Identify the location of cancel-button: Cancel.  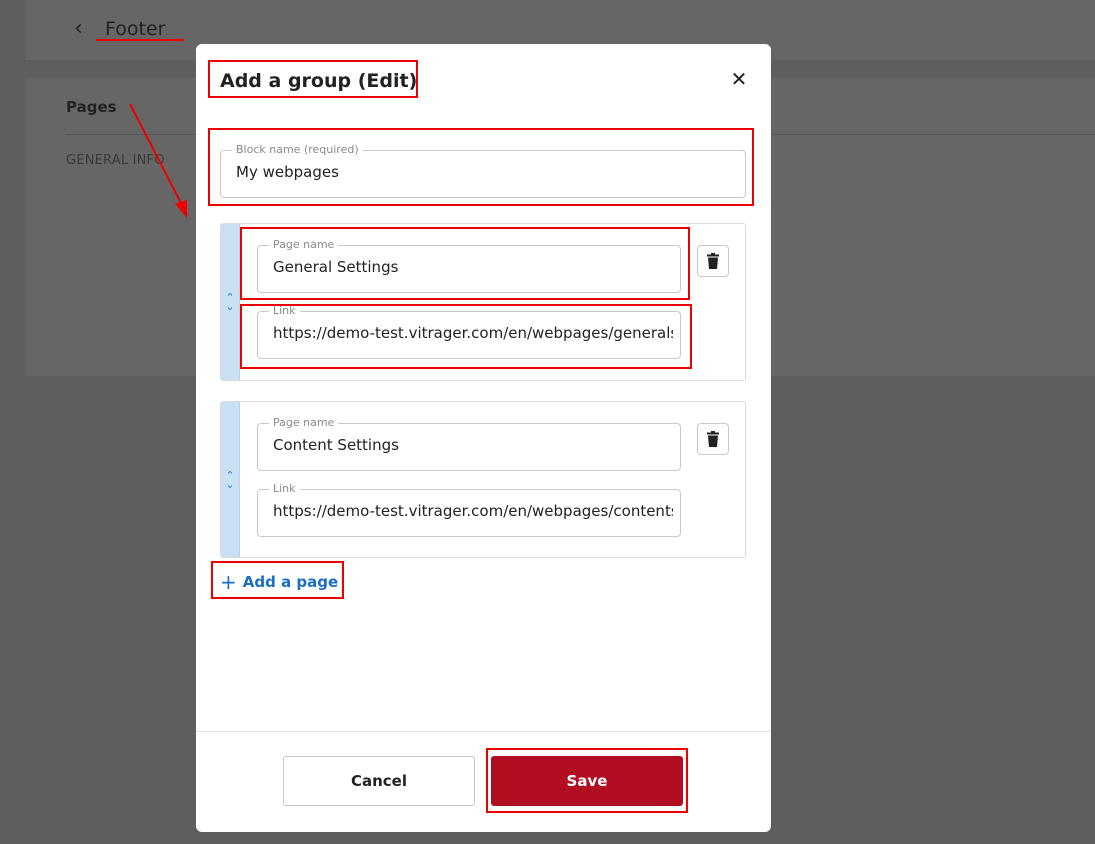
(379, 781).